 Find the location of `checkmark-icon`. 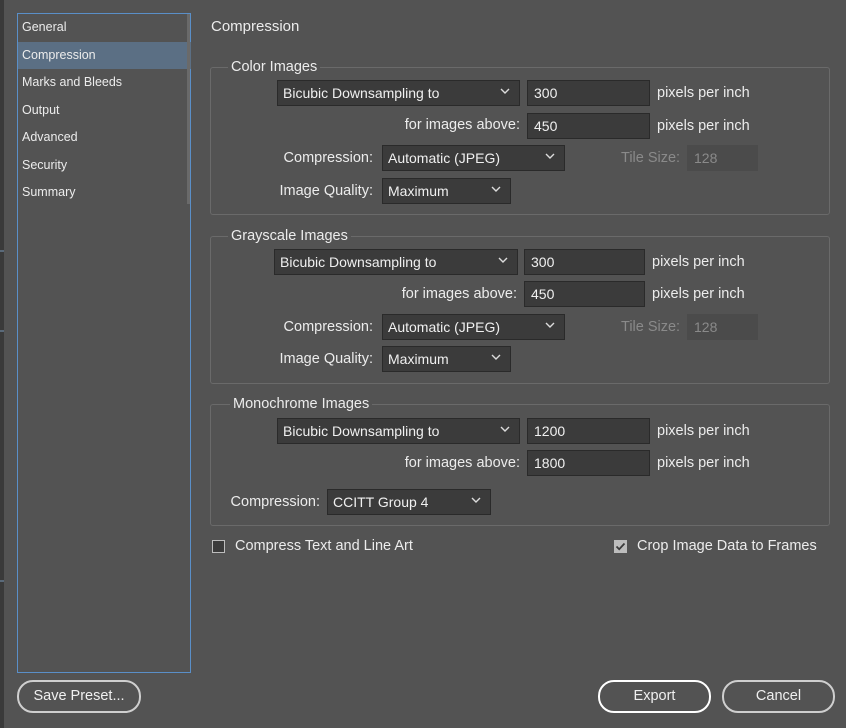

checkmark-icon is located at coordinates (620, 546).